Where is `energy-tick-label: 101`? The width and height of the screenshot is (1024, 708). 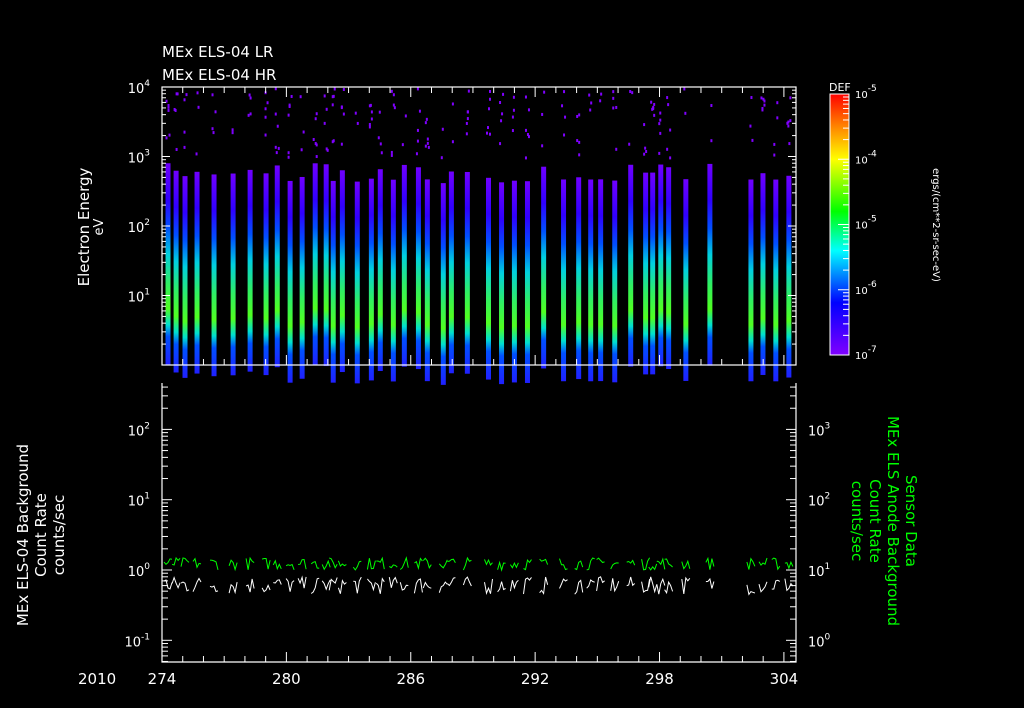 energy-tick-label: 101 is located at coordinates (139, 297).